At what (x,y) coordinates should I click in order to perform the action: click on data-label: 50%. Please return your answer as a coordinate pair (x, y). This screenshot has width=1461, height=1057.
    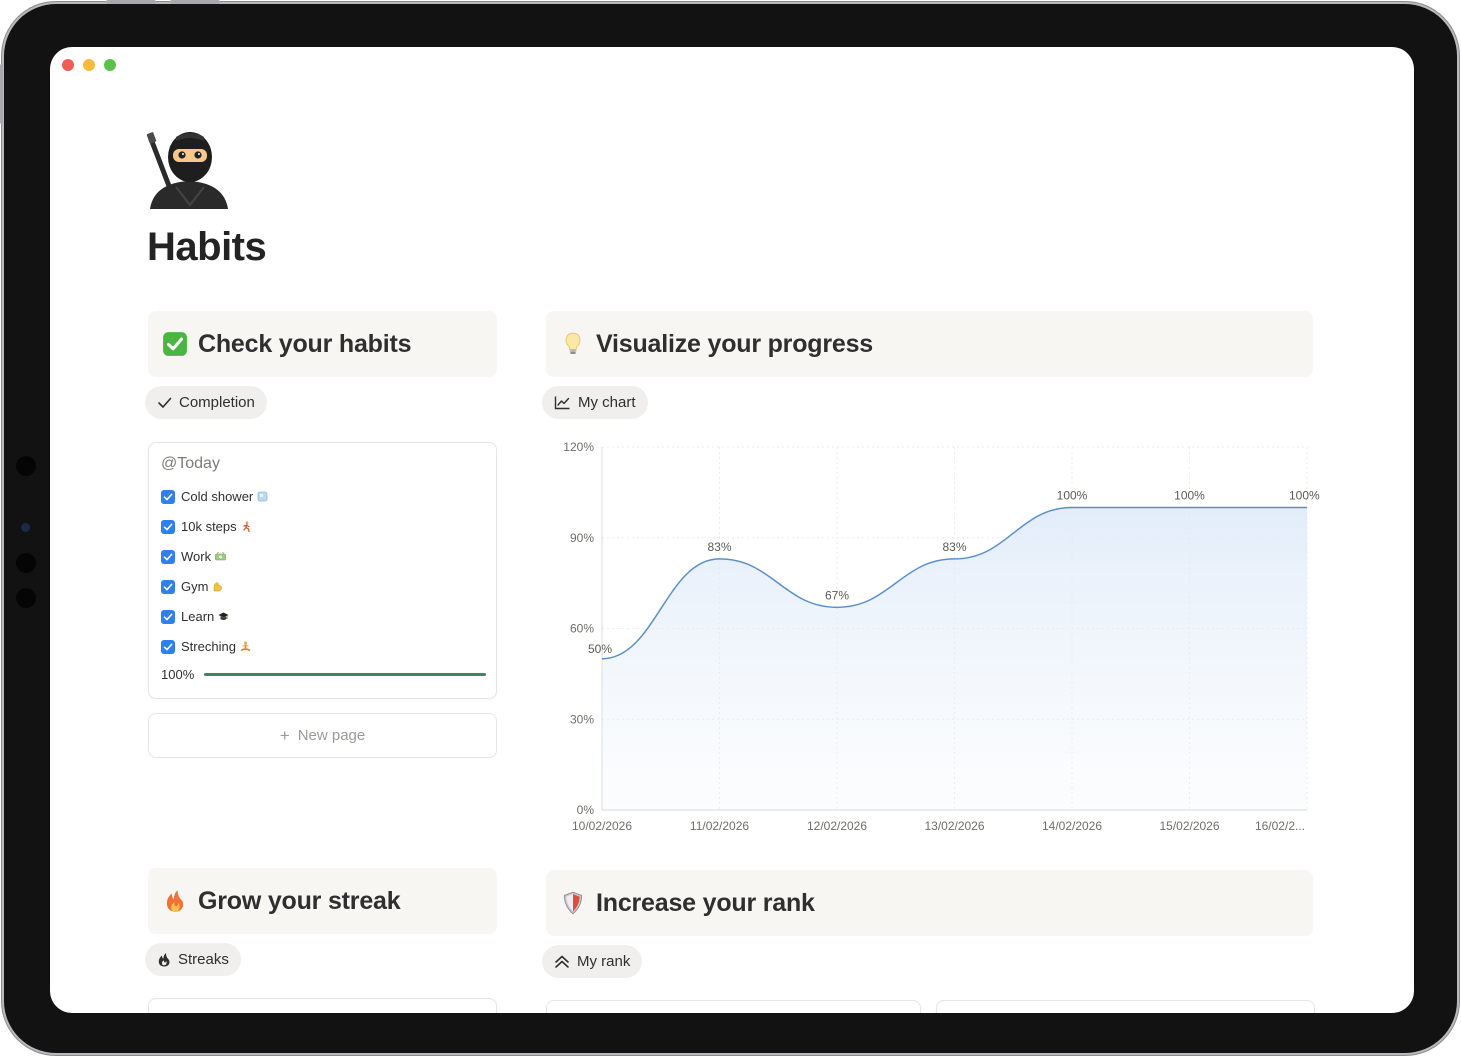
    Looking at the image, I should click on (600, 649).